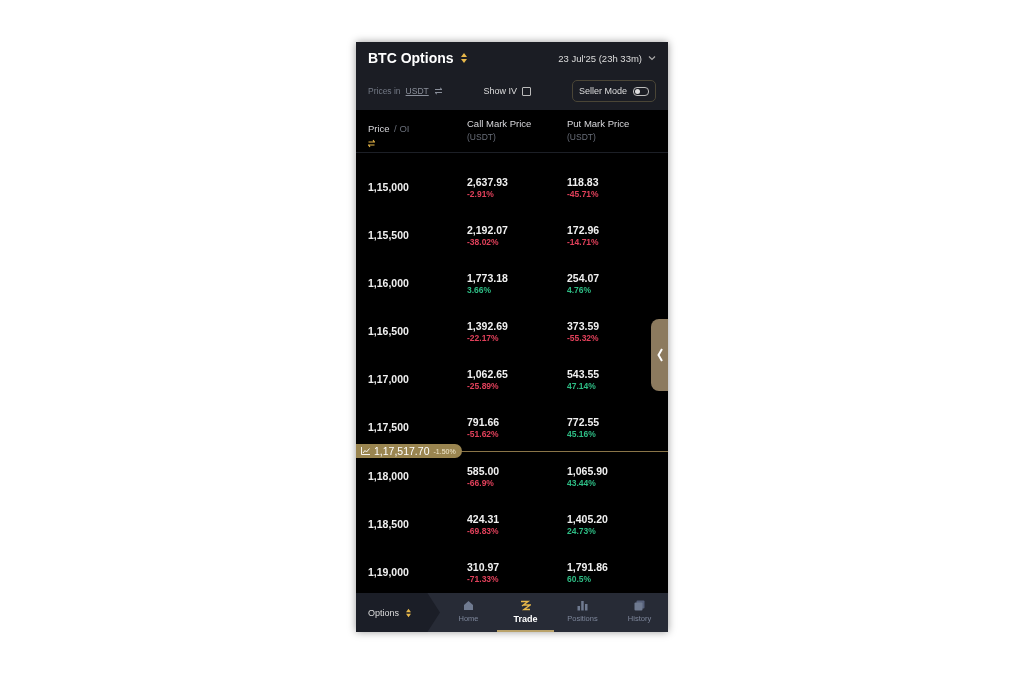 The width and height of the screenshot is (1024, 683). I want to click on bar-chart-icon, so click(582, 605).